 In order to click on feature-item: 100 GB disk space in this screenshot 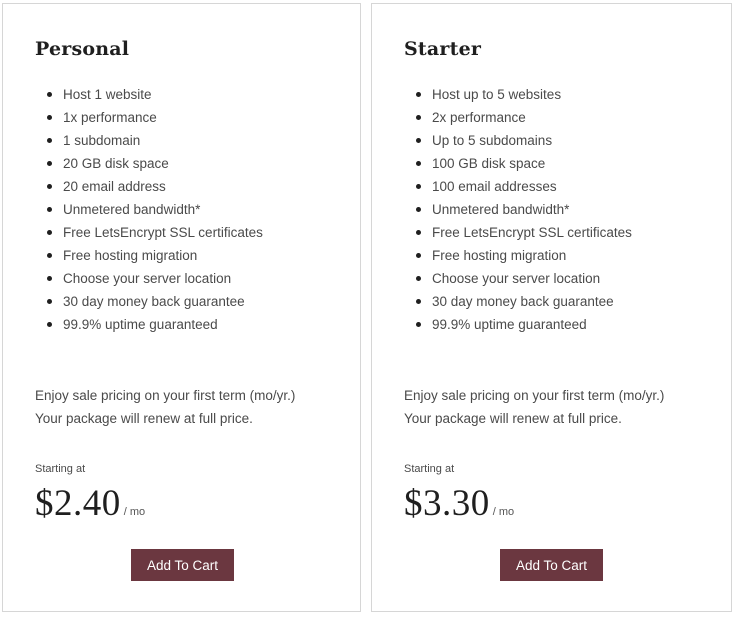, I will do `click(524, 163)`.